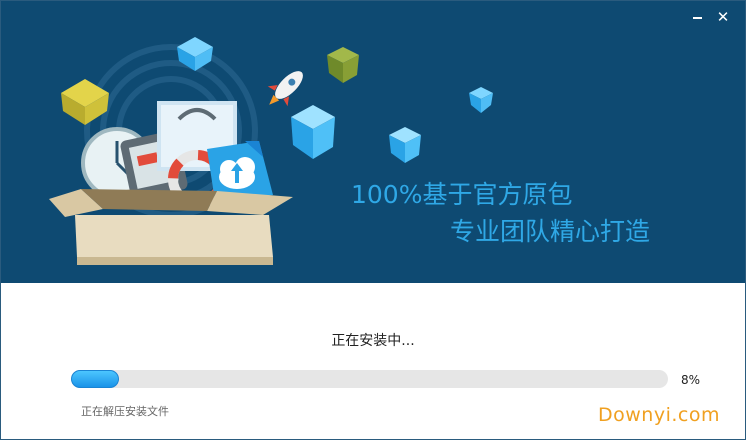 The width and height of the screenshot is (746, 440). What do you see at coordinates (369, 379) in the screenshot?
I see `progress-bar` at bounding box center [369, 379].